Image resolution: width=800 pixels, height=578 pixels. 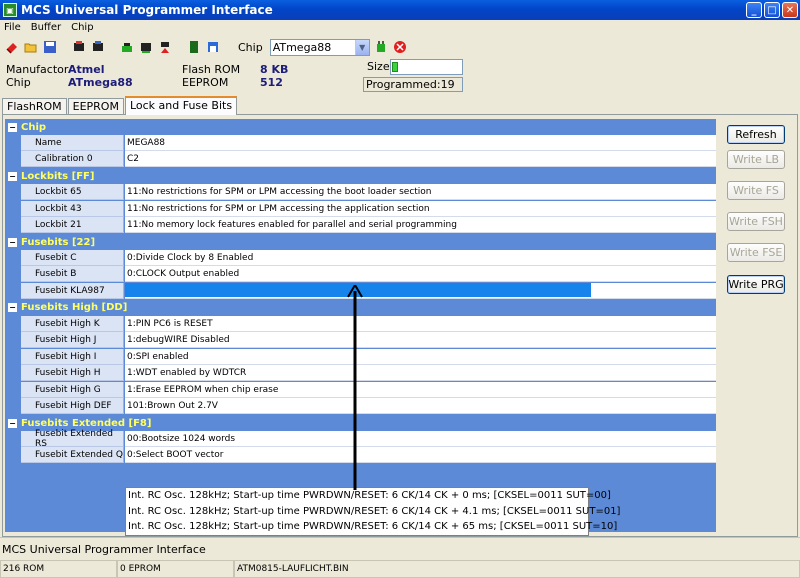 What do you see at coordinates (381, 47) in the screenshot?
I see `chip-connect-icon` at bounding box center [381, 47].